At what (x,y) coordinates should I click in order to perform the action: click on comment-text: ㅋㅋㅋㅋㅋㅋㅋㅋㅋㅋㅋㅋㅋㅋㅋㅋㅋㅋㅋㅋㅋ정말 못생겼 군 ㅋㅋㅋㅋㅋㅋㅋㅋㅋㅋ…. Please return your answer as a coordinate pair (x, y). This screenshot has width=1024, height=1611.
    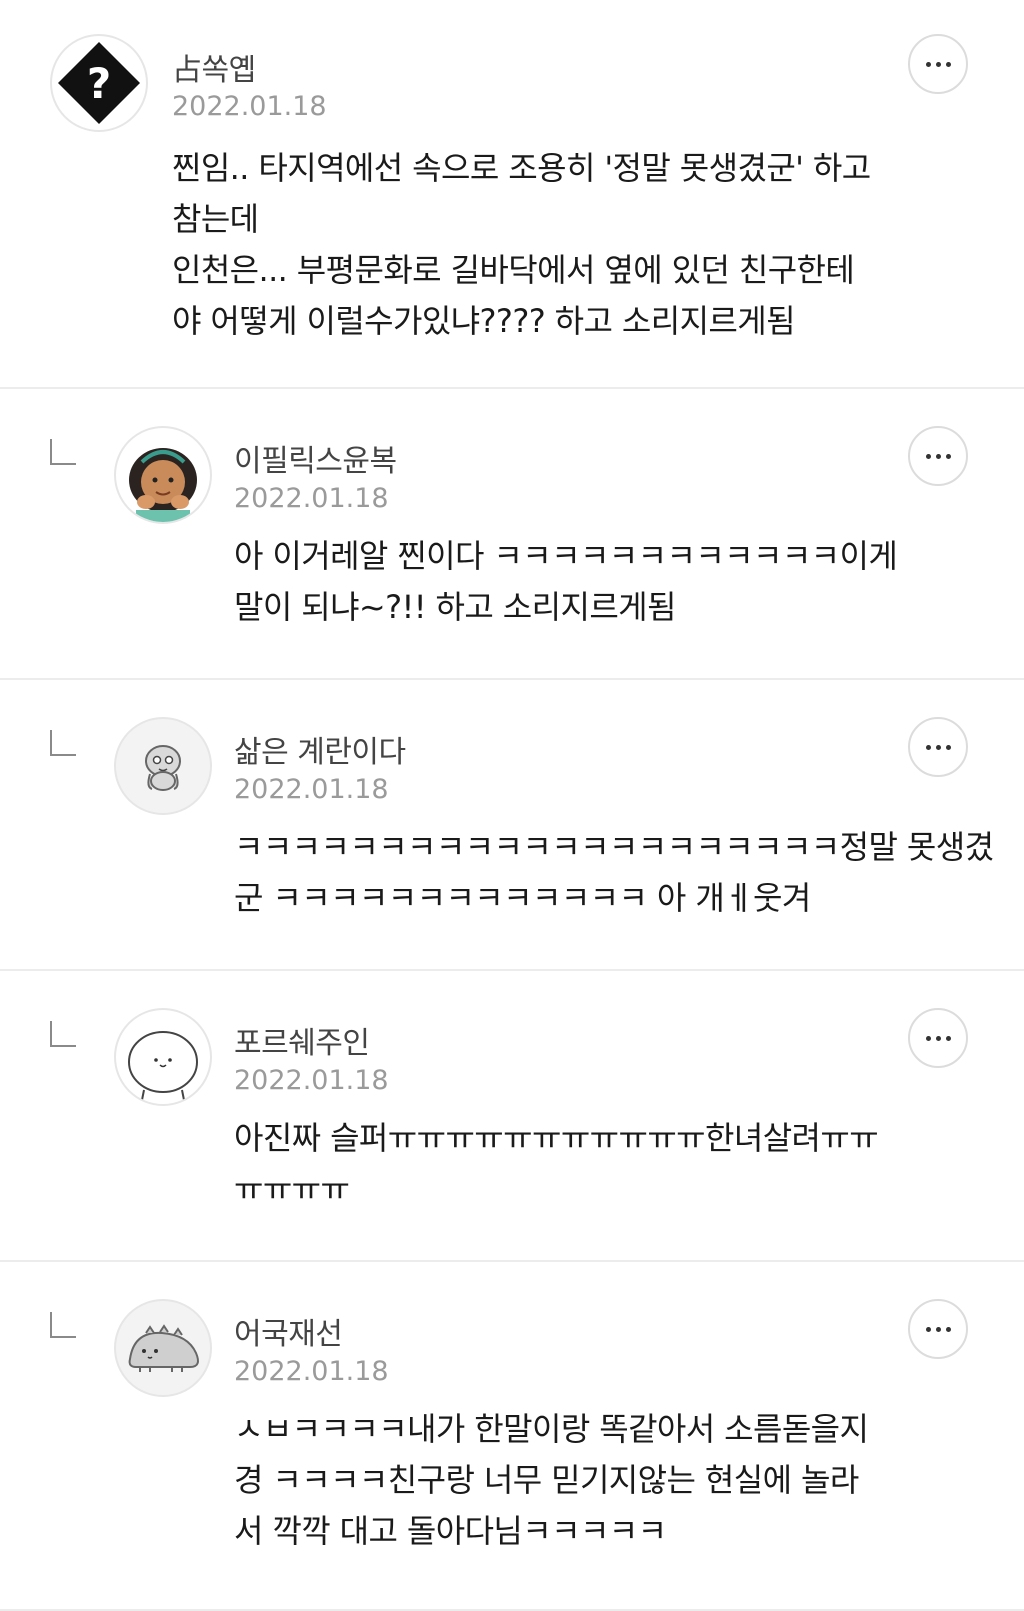
    Looking at the image, I should click on (614, 872).